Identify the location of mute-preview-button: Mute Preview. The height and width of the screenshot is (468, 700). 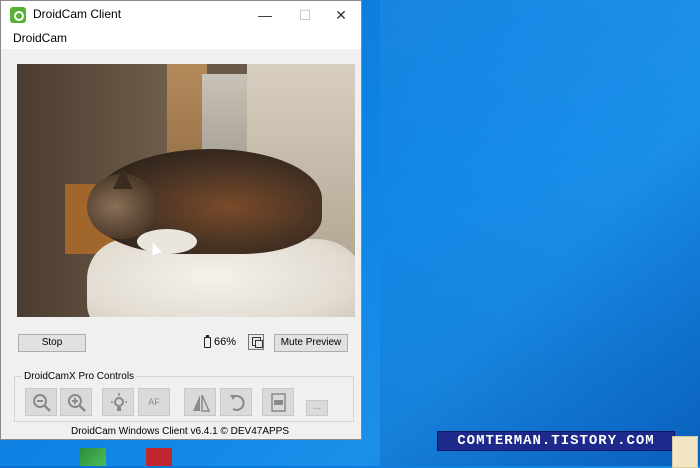
(311, 343).